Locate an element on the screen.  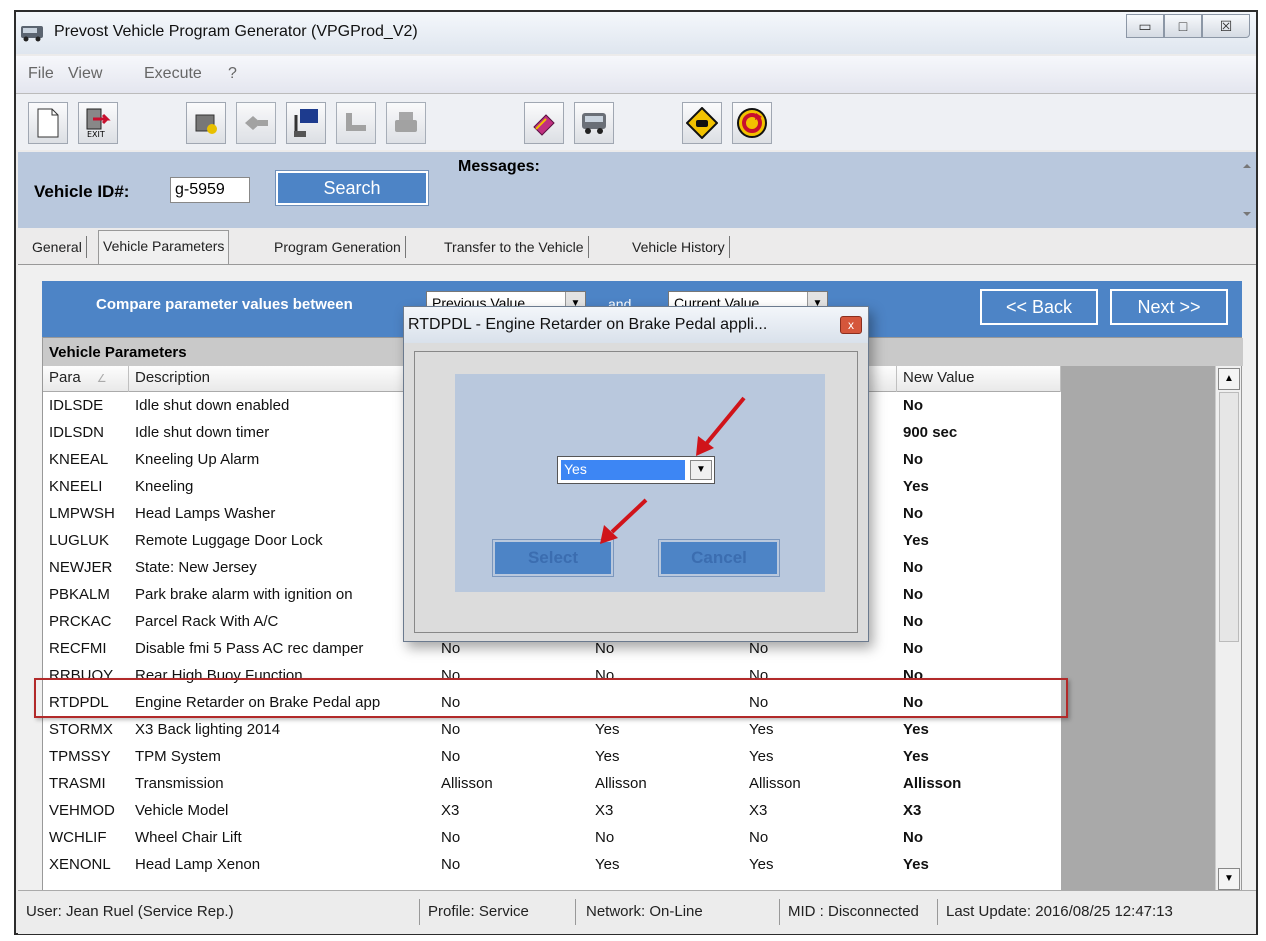
status-user: User: Jean Ruel (Service Rep.) is located at coordinates (220, 912).